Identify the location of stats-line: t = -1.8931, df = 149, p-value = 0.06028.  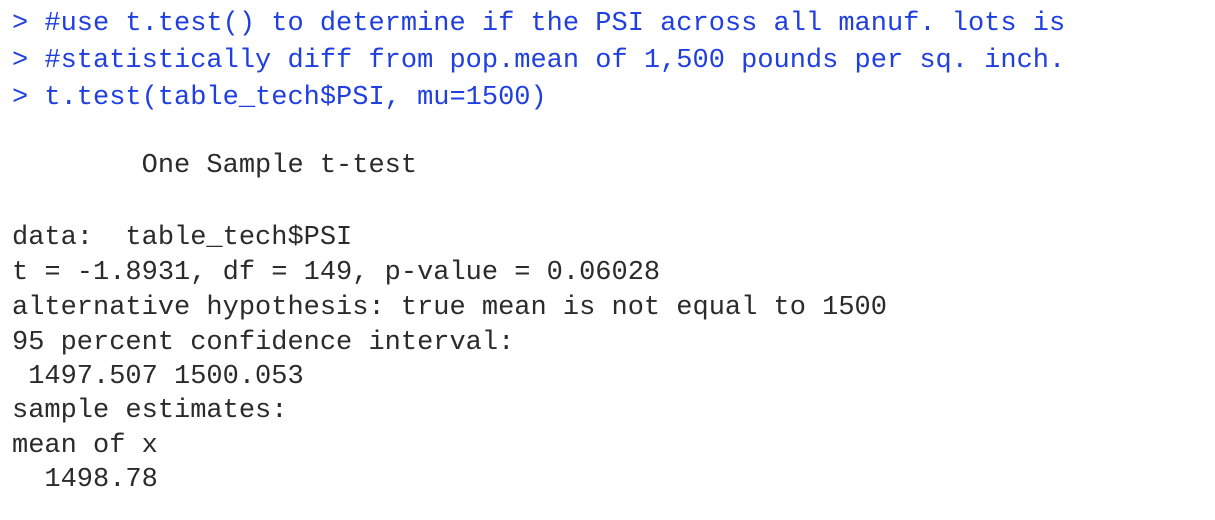
(336, 273).